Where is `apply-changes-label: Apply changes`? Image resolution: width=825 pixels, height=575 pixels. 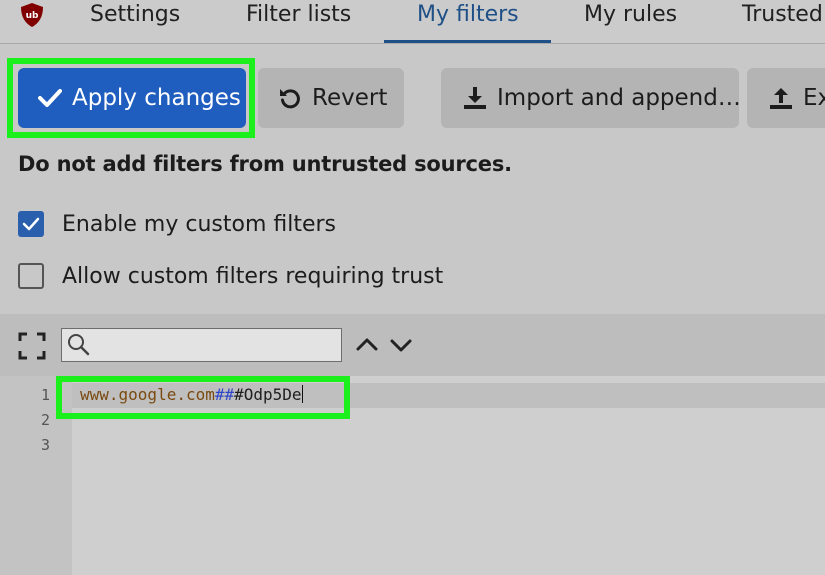
apply-changes-label: Apply changes is located at coordinates (156, 98).